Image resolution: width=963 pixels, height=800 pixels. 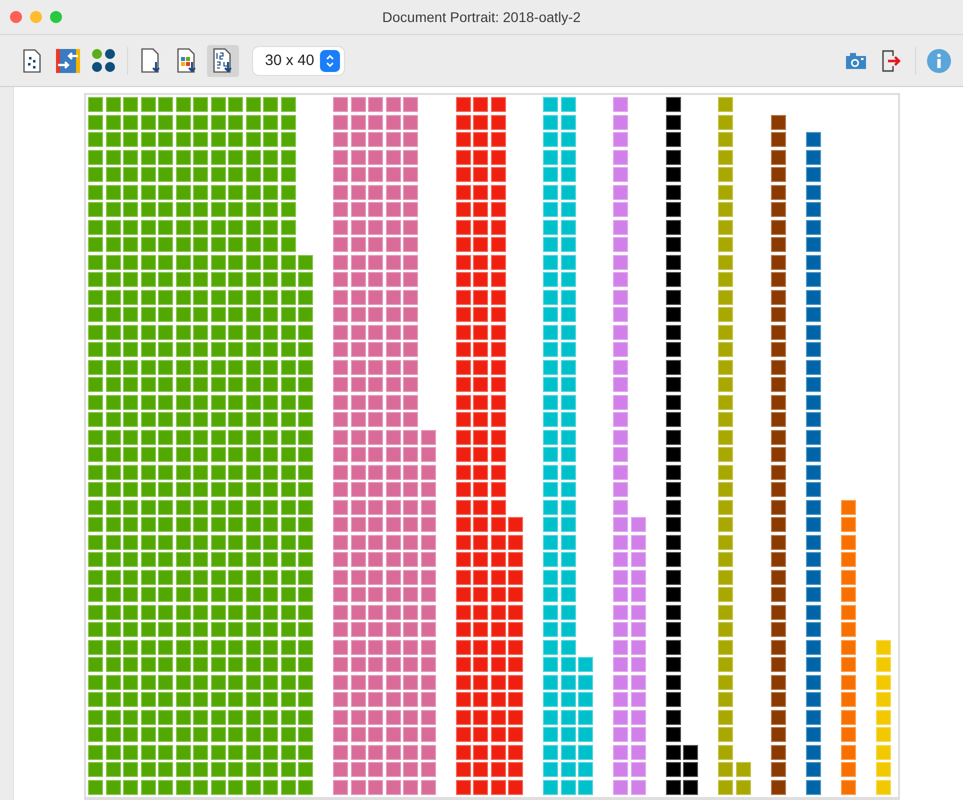 What do you see at coordinates (104, 61) in the screenshot?
I see `four-circles-icon` at bounding box center [104, 61].